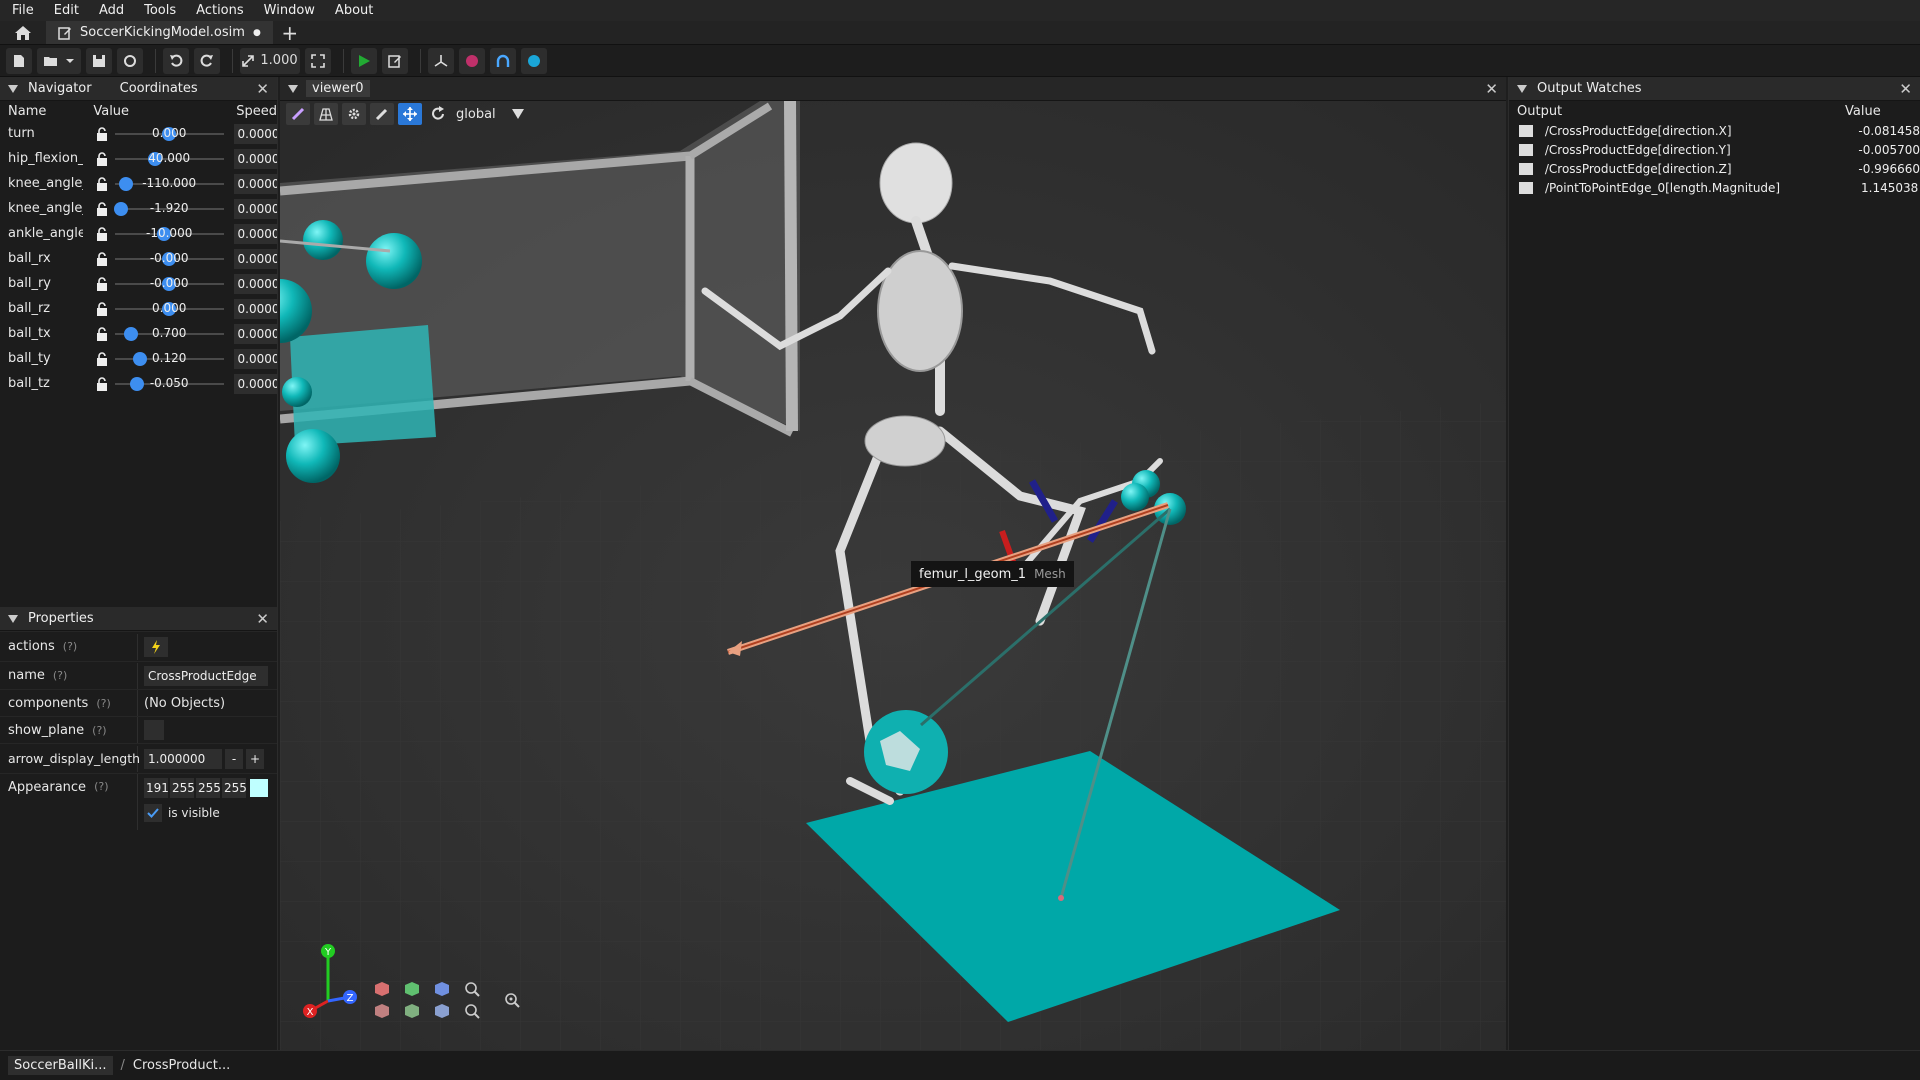 This screenshot has height=1080, width=1920. What do you see at coordinates (354, 114) in the screenshot?
I see `viewer-settings-button` at bounding box center [354, 114].